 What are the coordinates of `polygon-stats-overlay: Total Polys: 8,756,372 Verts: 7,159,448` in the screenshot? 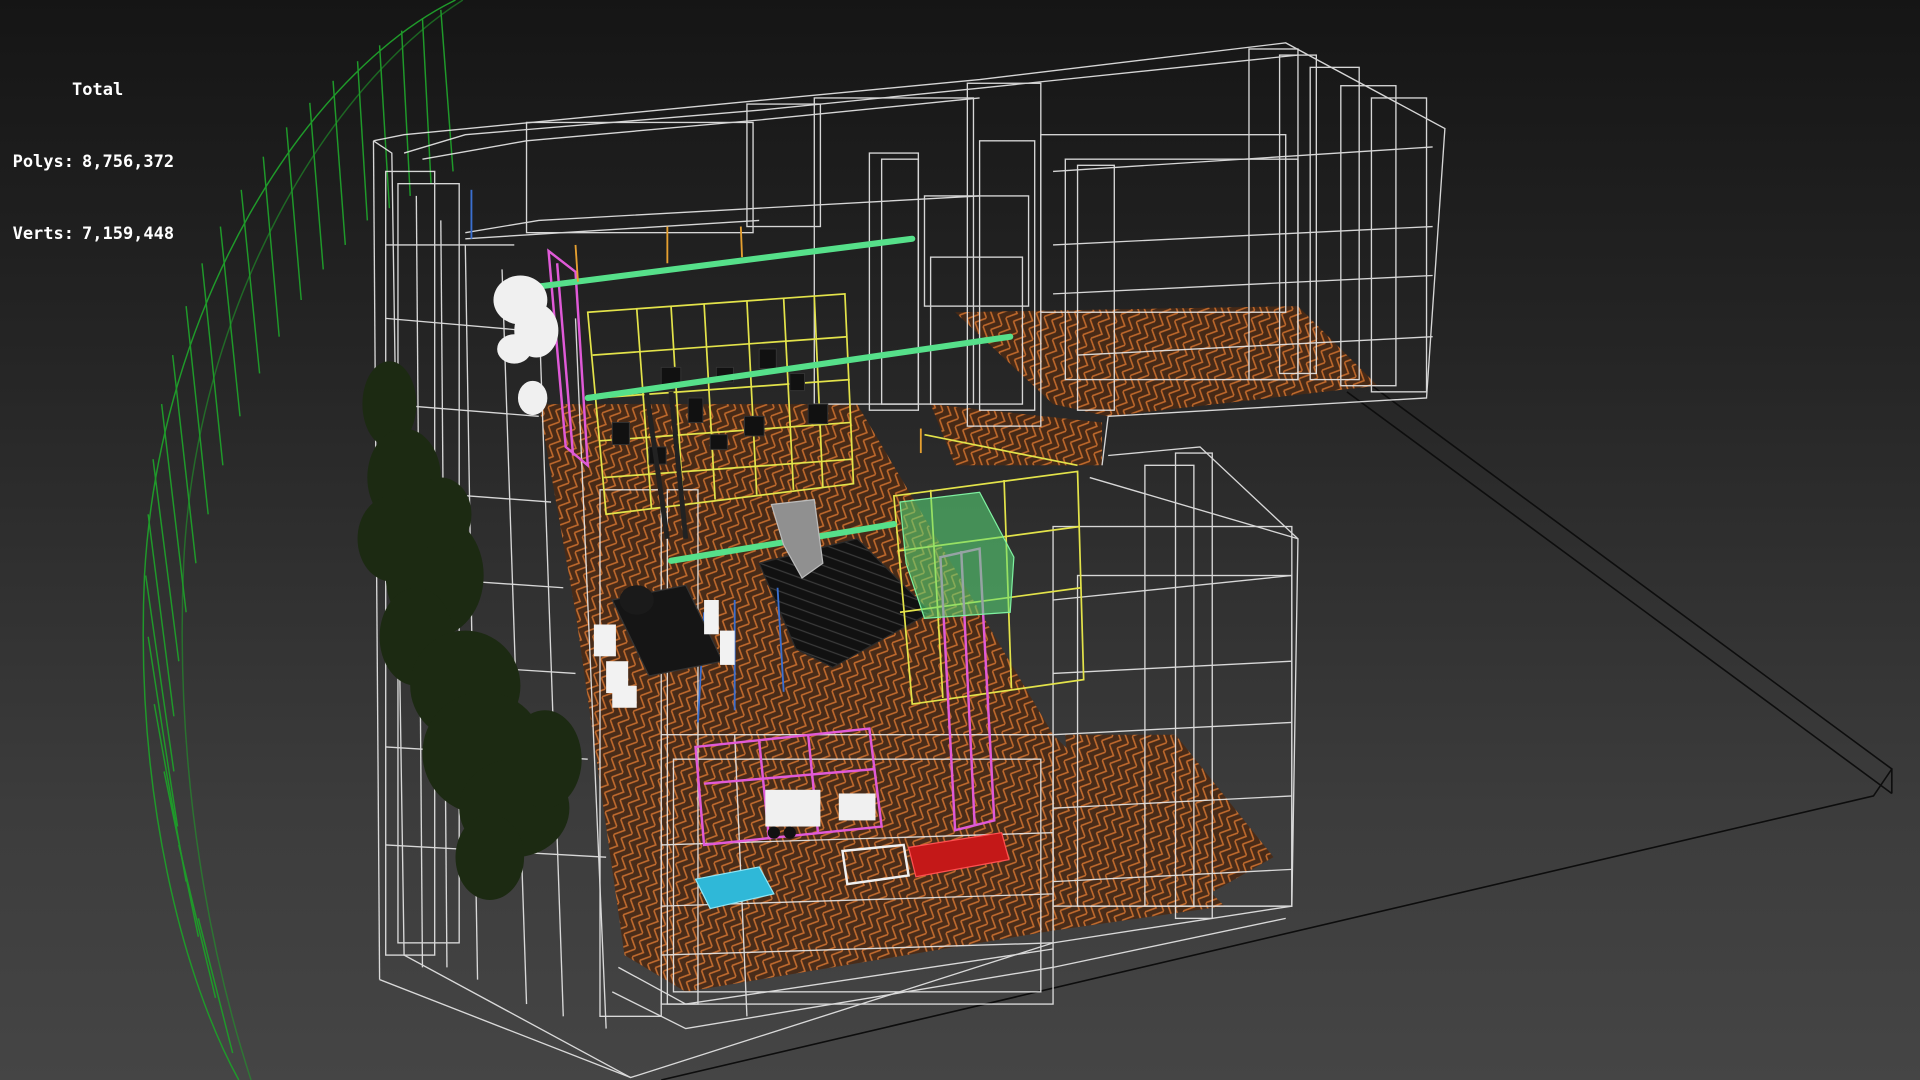 It's located at (93, 162).